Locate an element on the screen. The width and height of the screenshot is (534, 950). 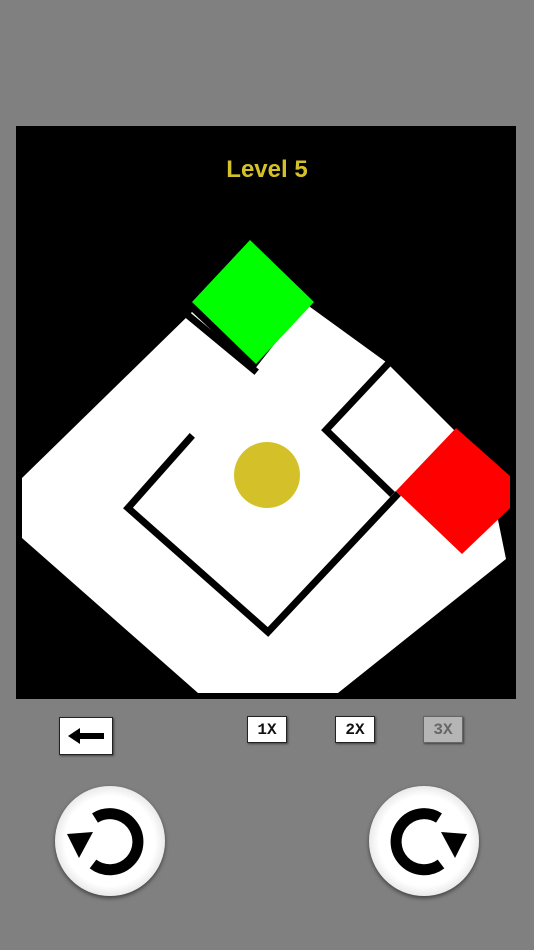
rotate-right-button is located at coordinates (424, 841).